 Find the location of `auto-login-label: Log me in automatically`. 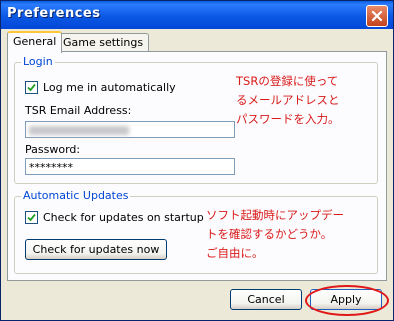

auto-login-label: Log me in automatically is located at coordinates (109, 87).